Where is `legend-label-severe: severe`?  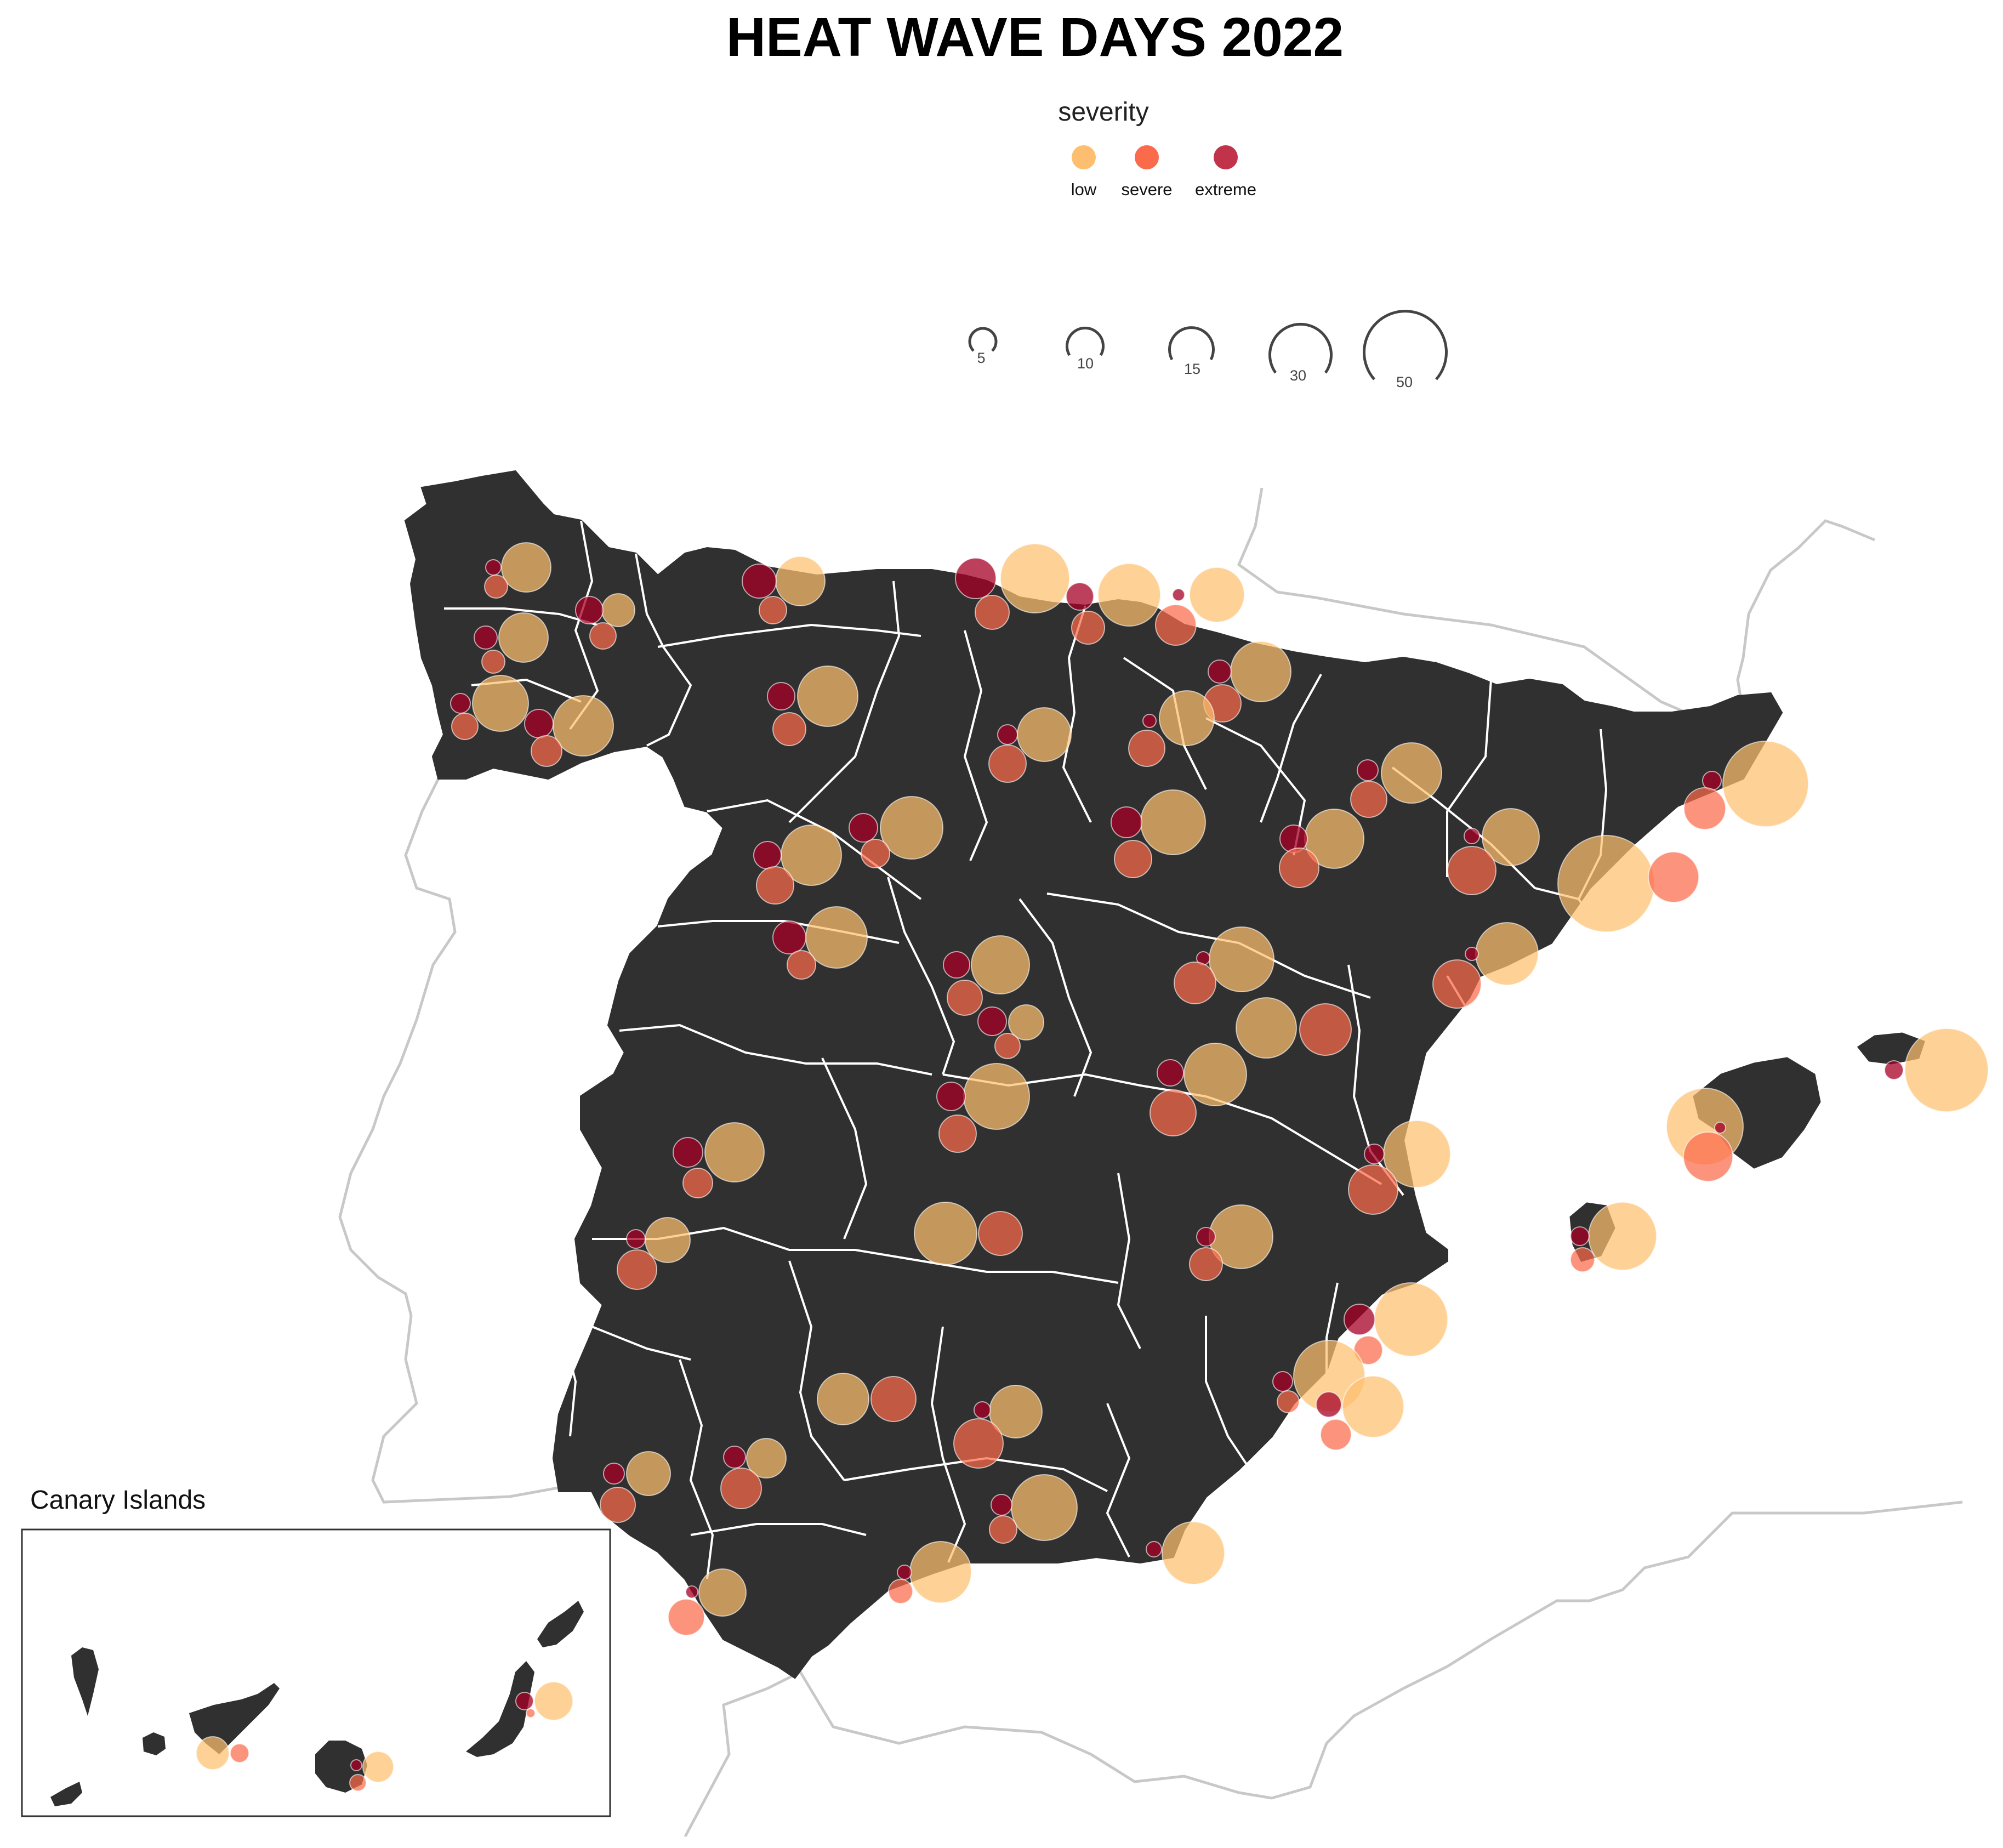
legend-label-severe: severe is located at coordinates (1147, 189).